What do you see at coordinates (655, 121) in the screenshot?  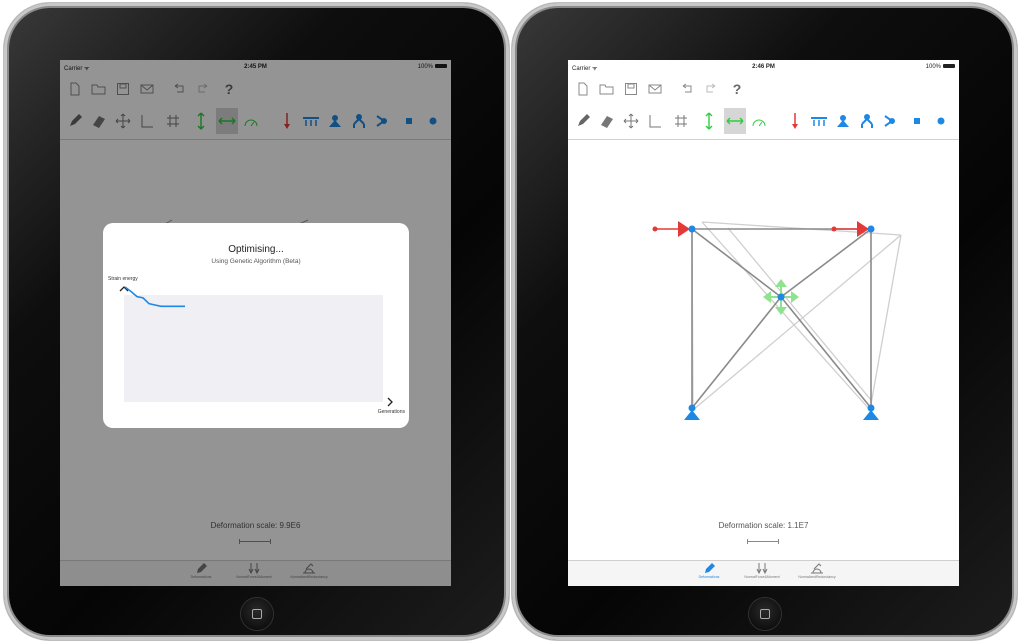 I see `angle-icon` at bounding box center [655, 121].